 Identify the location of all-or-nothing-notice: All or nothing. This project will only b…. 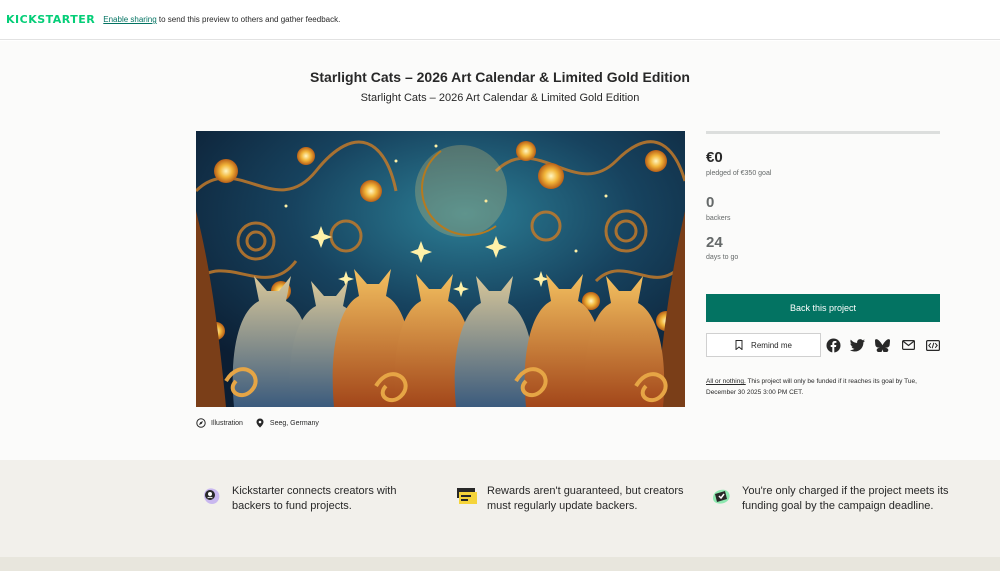
(826, 387).